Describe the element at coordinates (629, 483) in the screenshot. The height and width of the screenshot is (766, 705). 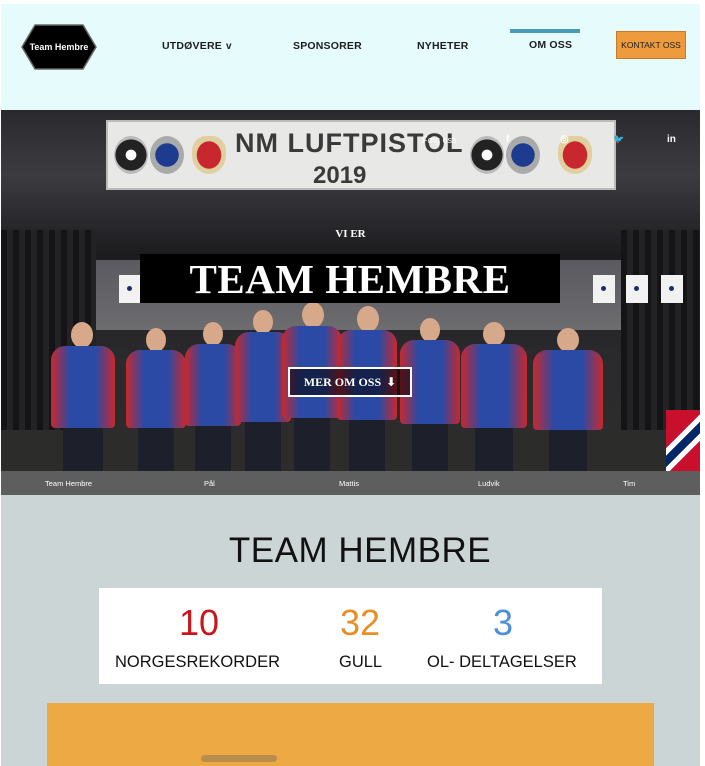
I see `slide-tab-tim: Tim` at that location.